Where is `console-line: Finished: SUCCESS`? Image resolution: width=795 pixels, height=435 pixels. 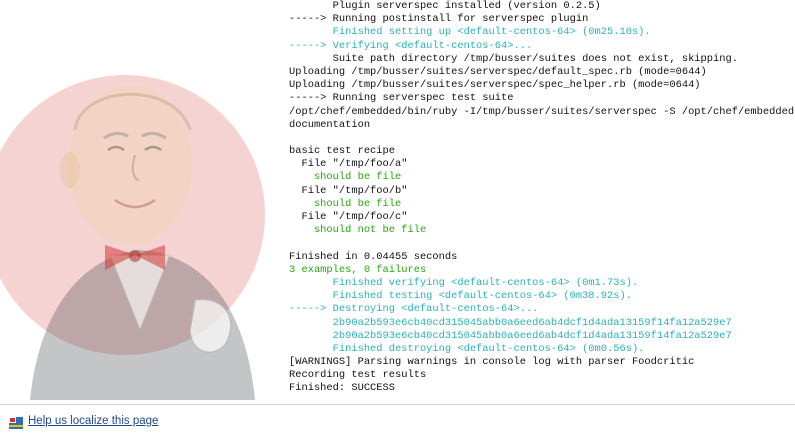 console-line: Finished: SUCCESS is located at coordinates (342, 388).